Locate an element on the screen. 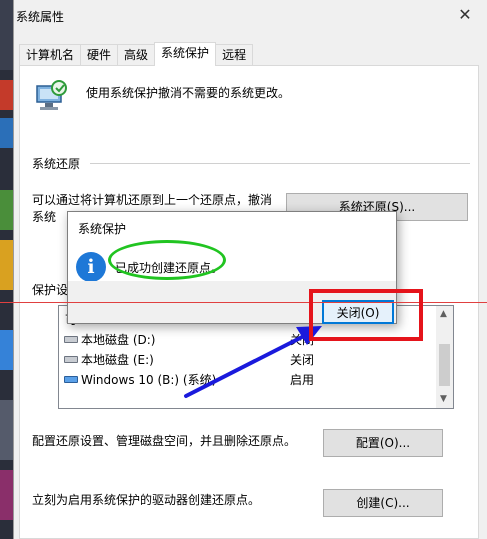  protection-settings-label: 保护设 is located at coordinates (50, 290).